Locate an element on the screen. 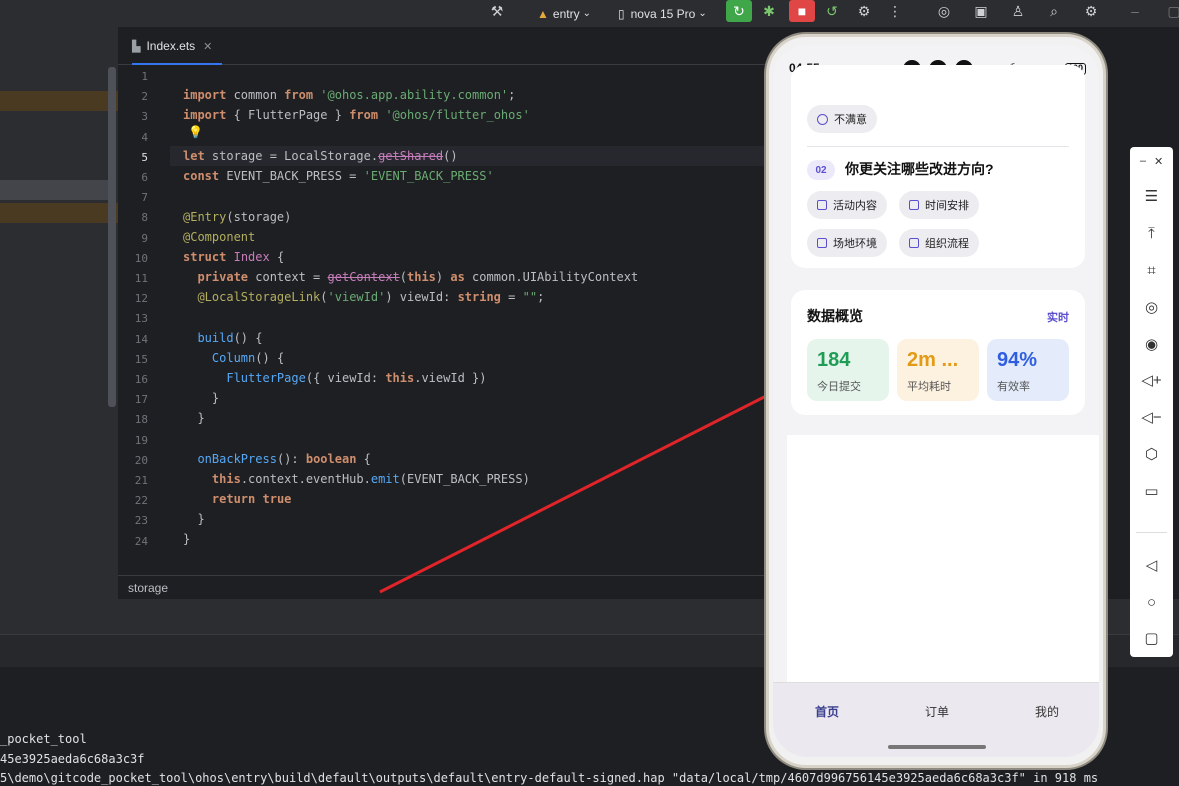 The height and width of the screenshot is (786, 1179). code-line-18: } is located at coordinates (194, 418).